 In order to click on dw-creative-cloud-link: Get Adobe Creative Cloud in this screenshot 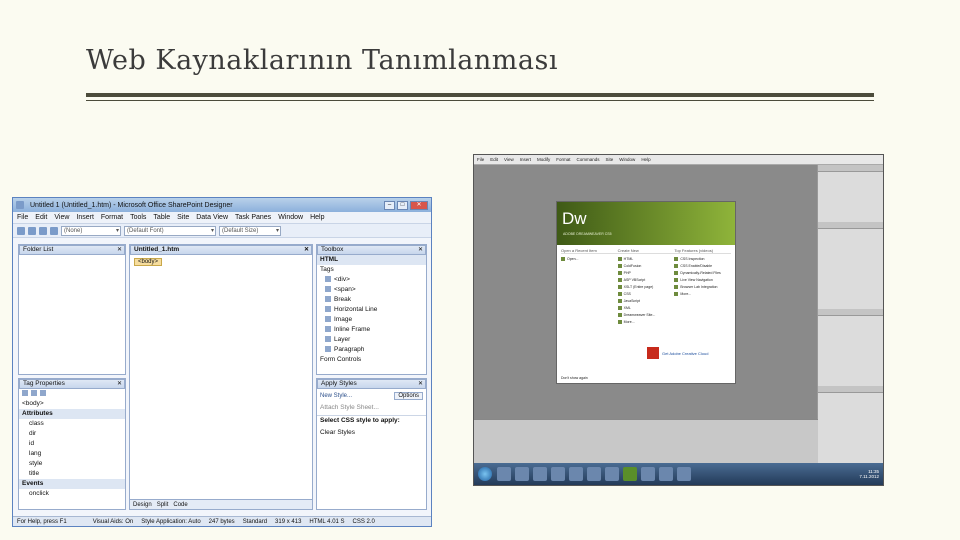, I will do `click(685, 353)`.